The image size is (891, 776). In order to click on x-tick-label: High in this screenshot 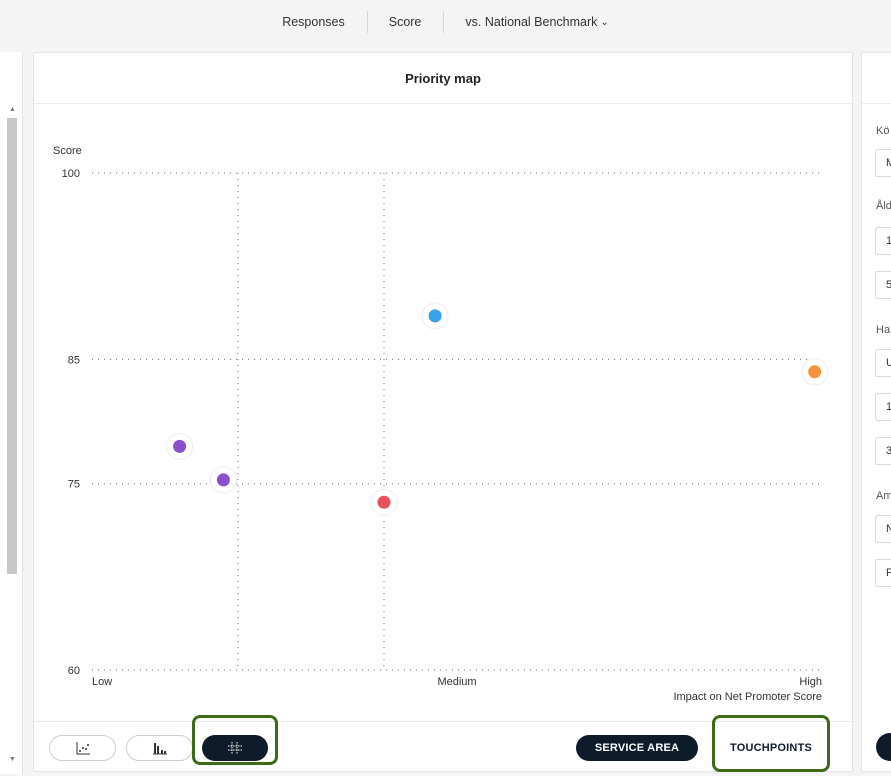, I will do `click(810, 682)`.